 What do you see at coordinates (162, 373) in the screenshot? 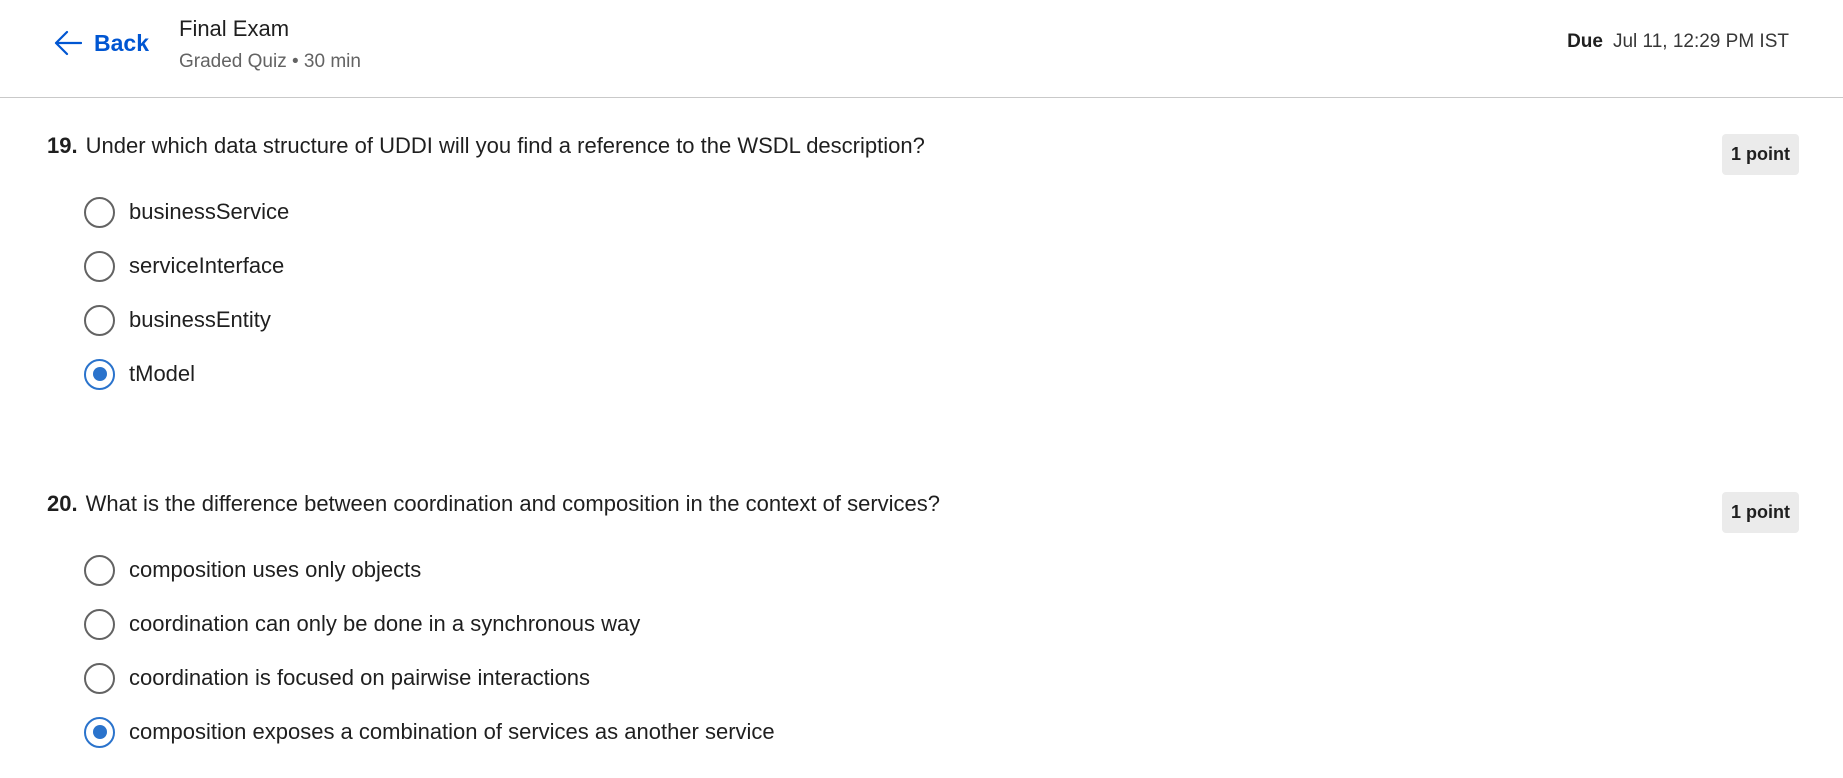
I see `option-label: tModel` at bounding box center [162, 373].